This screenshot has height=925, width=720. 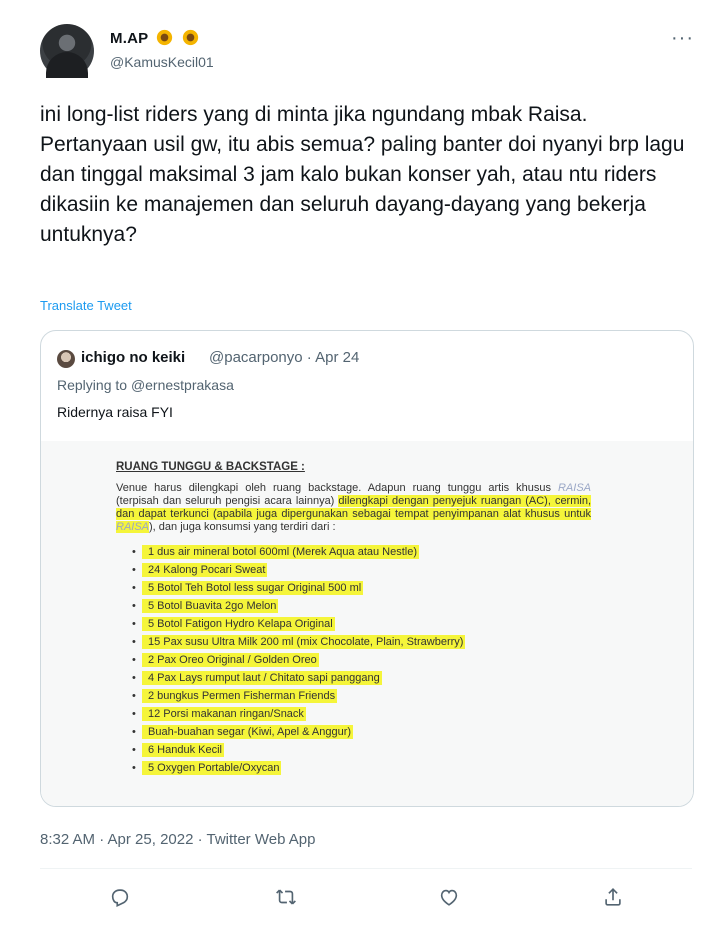 What do you see at coordinates (286, 897) in the screenshot?
I see `retweet-icon` at bounding box center [286, 897].